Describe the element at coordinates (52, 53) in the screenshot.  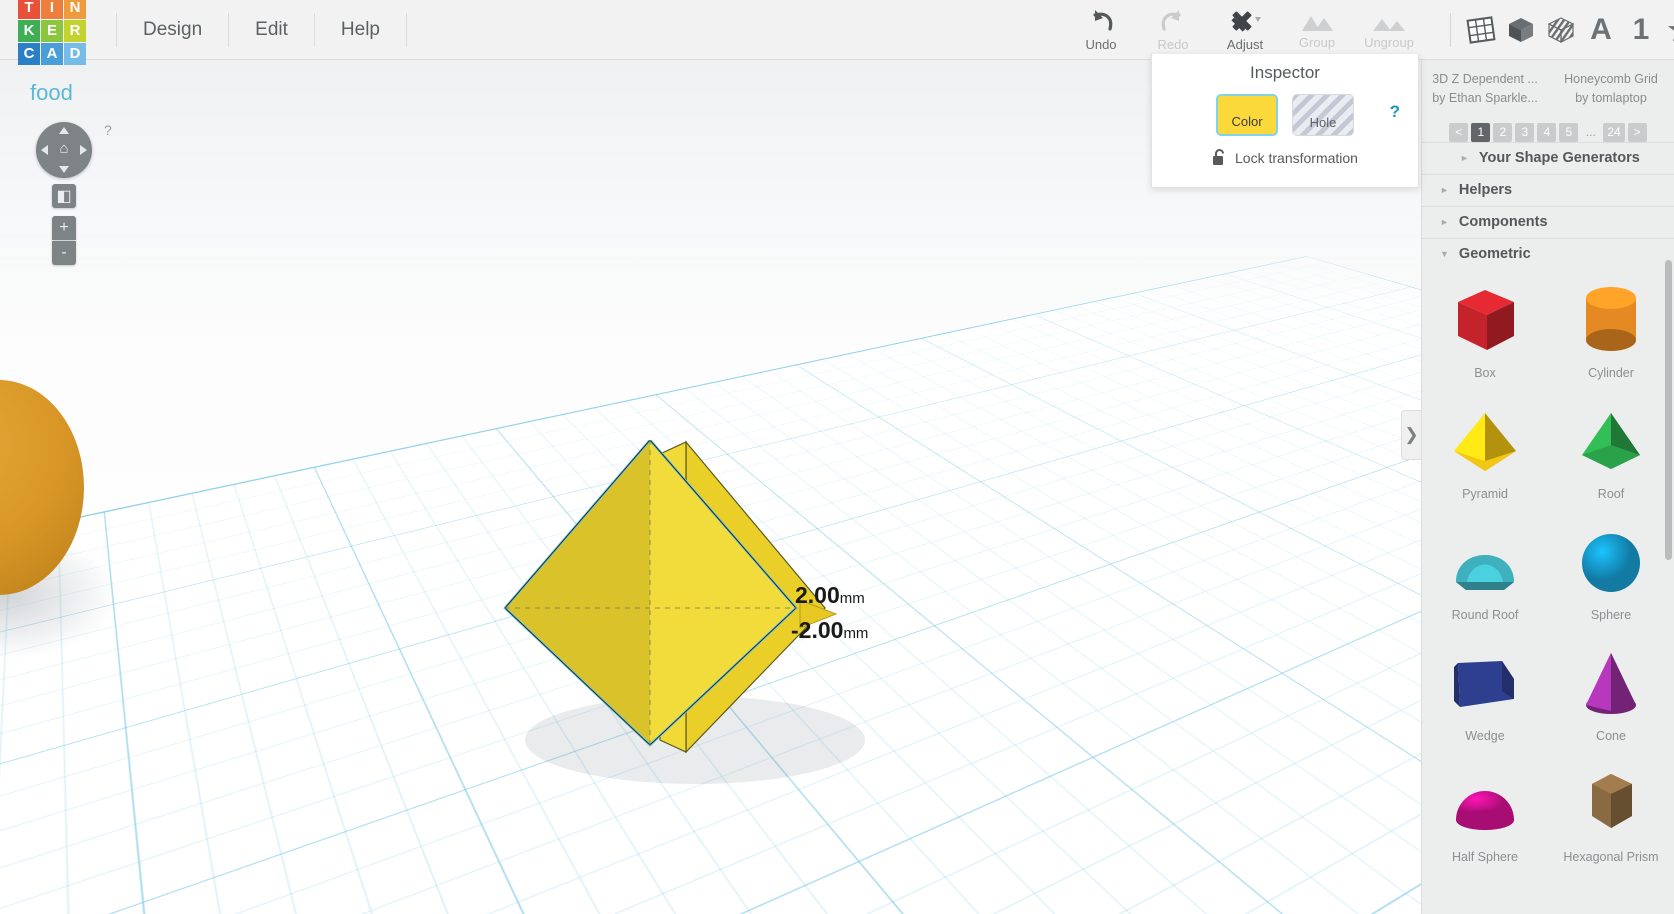
I see `logo-tile-a: A` at that location.